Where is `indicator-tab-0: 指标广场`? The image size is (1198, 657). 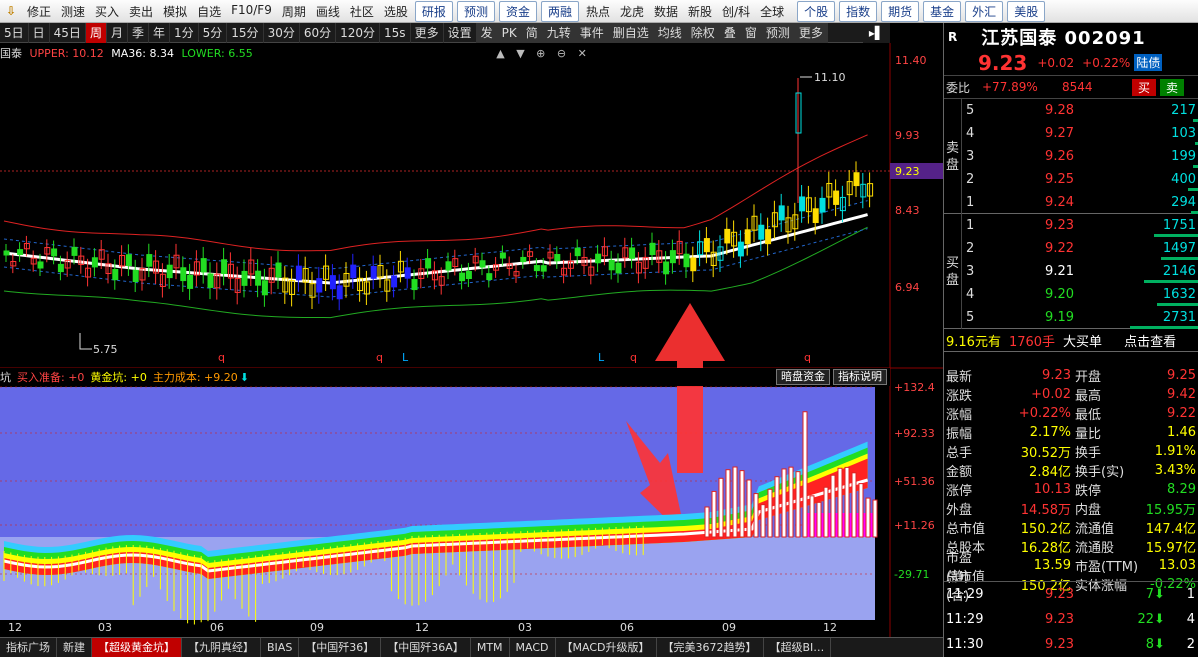 indicator-tab-0: 指标广场 is located at coordinates (28, 647).